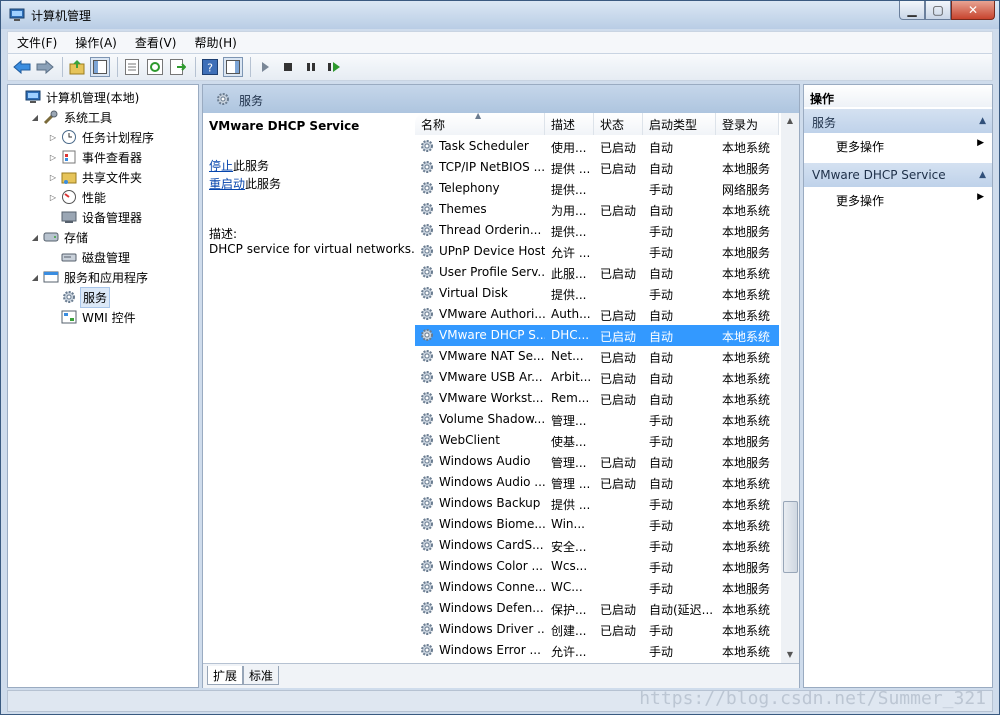 Image resolution: width=1000 pixels, height=715 pixels. Describe the element at coordinates (597, 251) in the screenshot. I see `service-row: UPnP Device Host 允许 ... 手动 本地服务` at that location.